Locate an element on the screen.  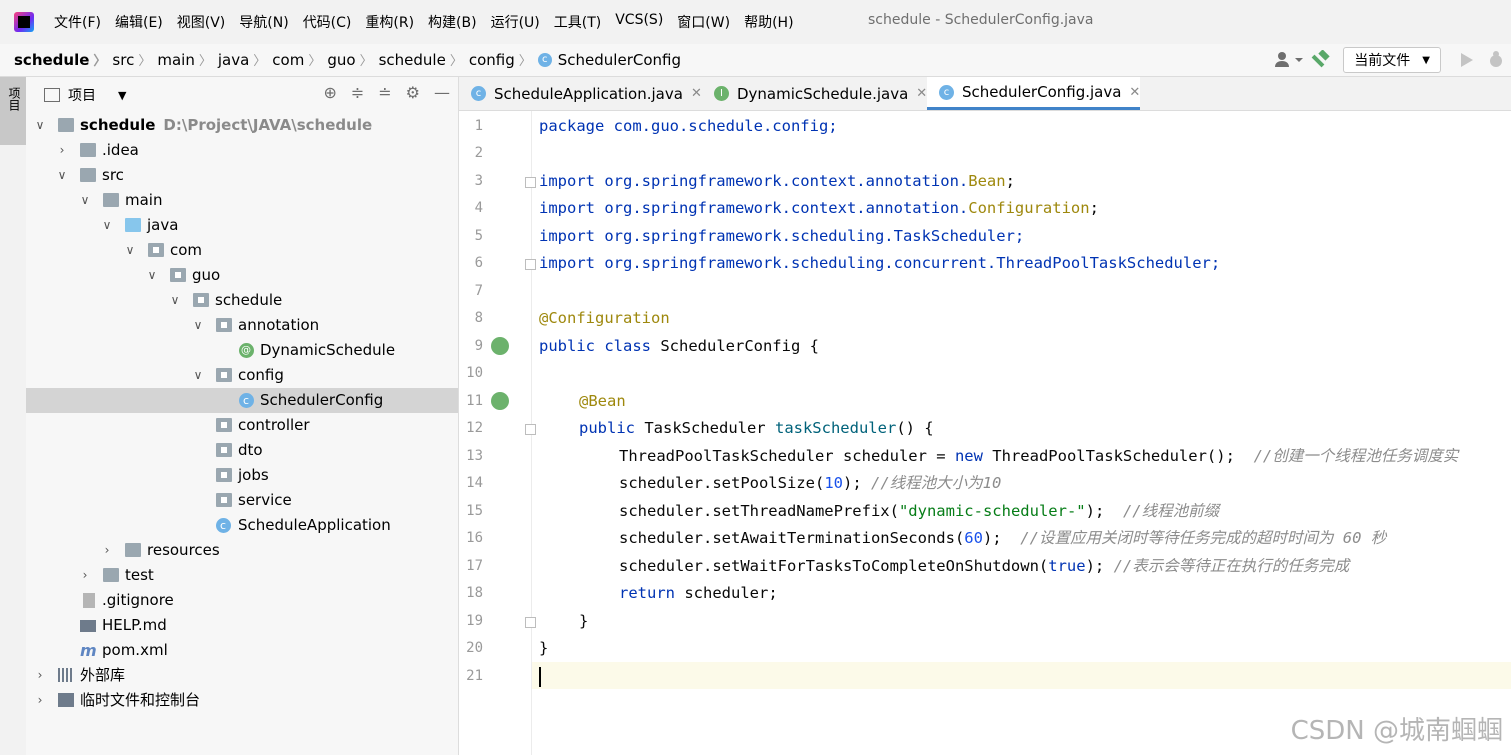
tree-item-src: ∨ src is located at coordinates (242, 175).